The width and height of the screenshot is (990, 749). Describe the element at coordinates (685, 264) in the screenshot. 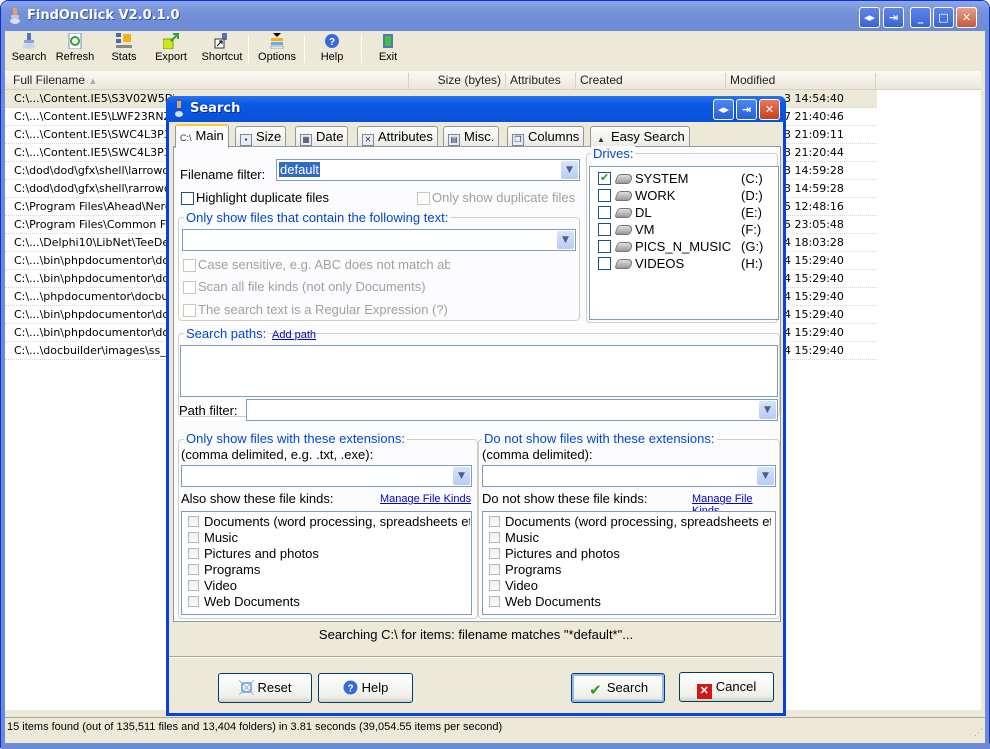

I see `drive-item: VIDEOS (H:)` at that location.